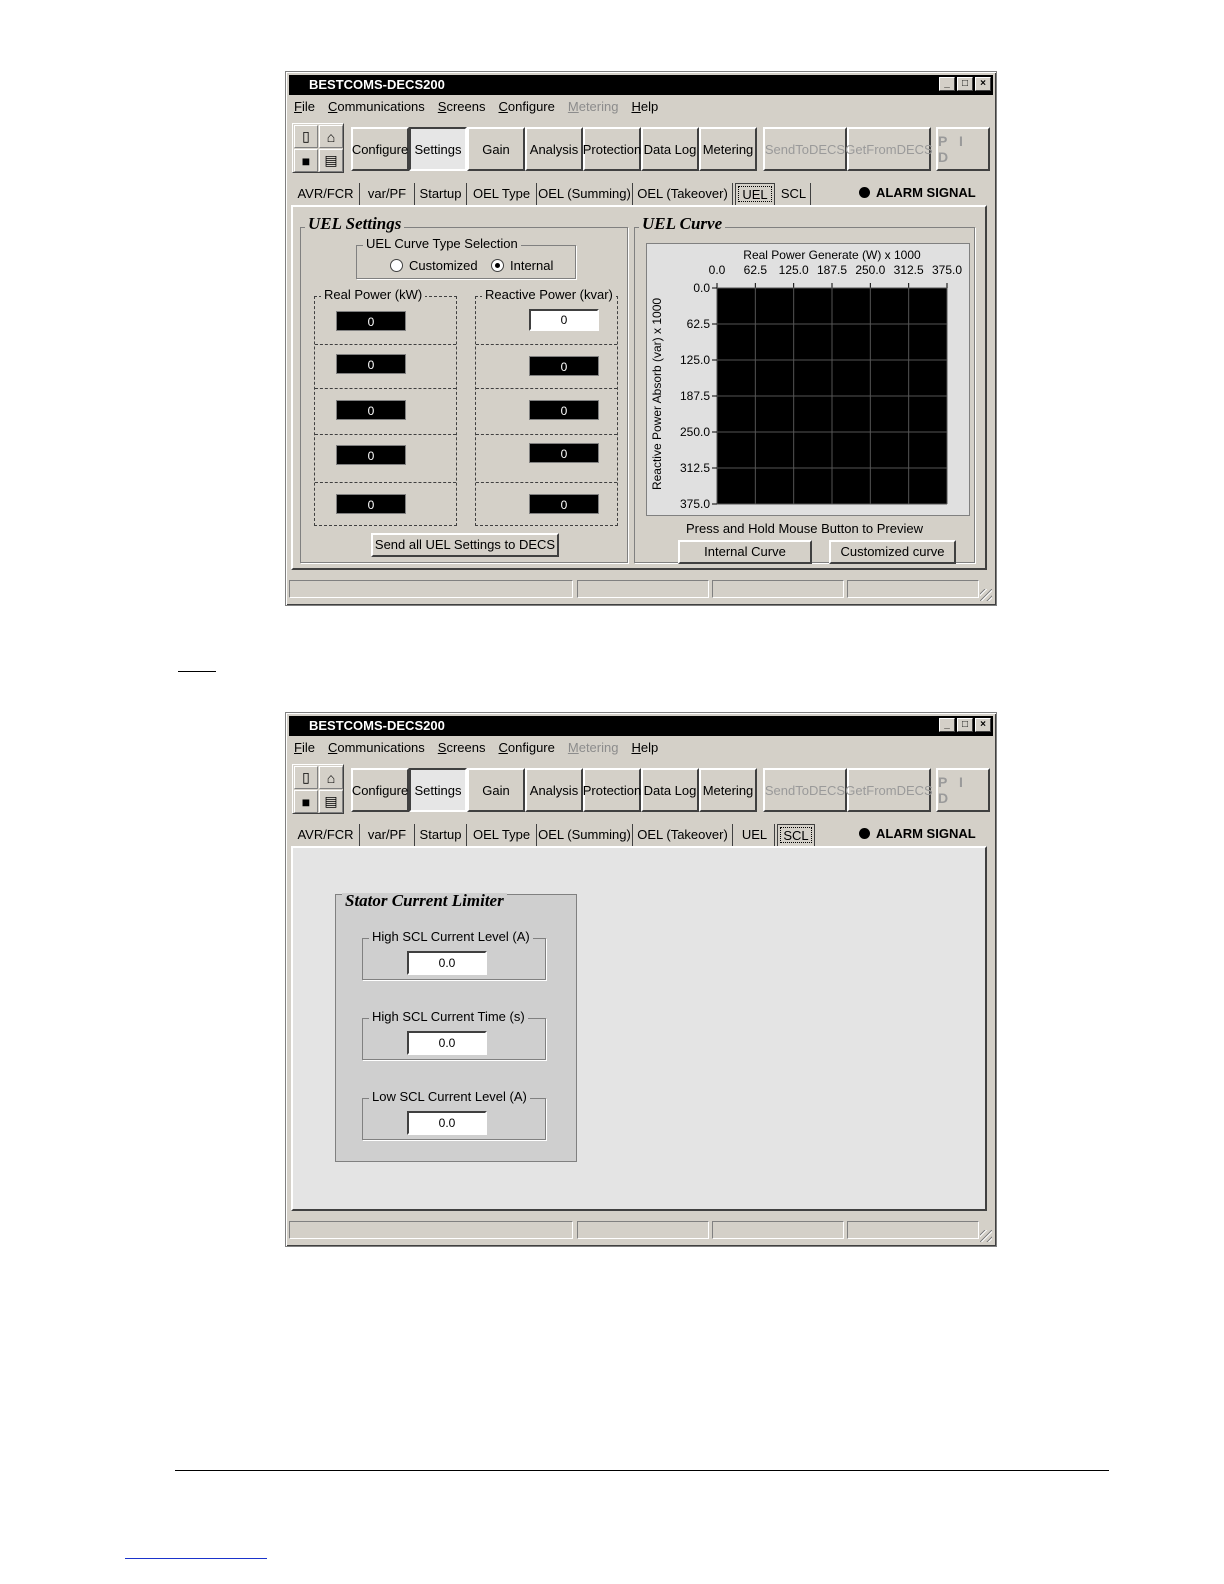 The image size is (1224, 1584). I want to click on real-power-value-4: 0, so click(371, 455).